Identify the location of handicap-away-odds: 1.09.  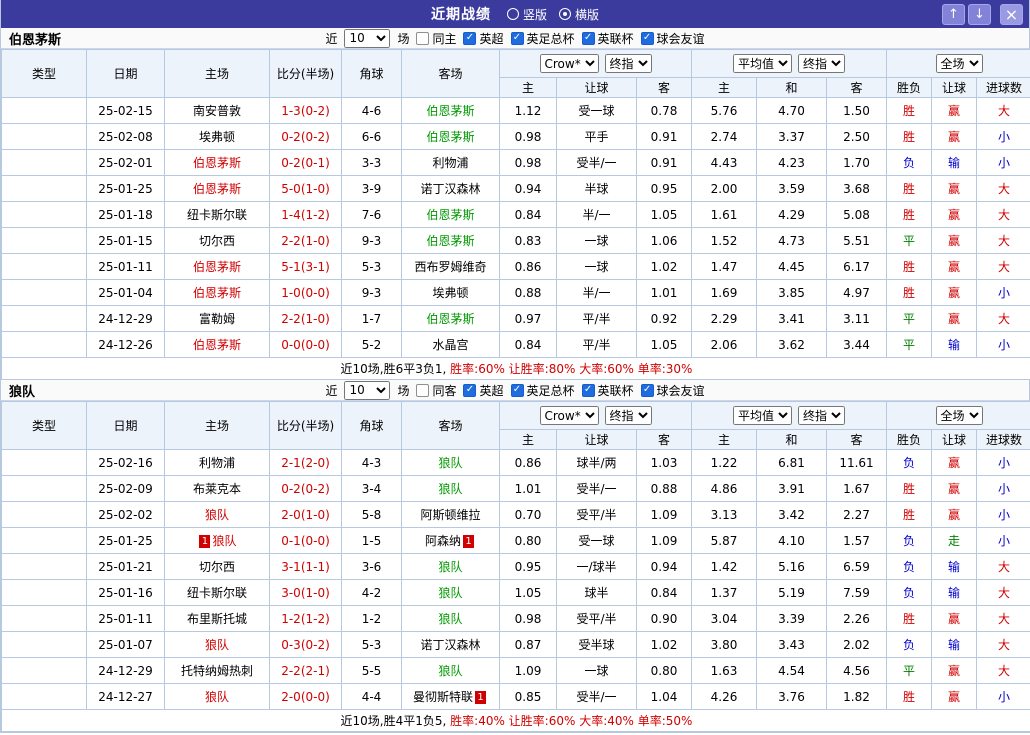
(664, 540).